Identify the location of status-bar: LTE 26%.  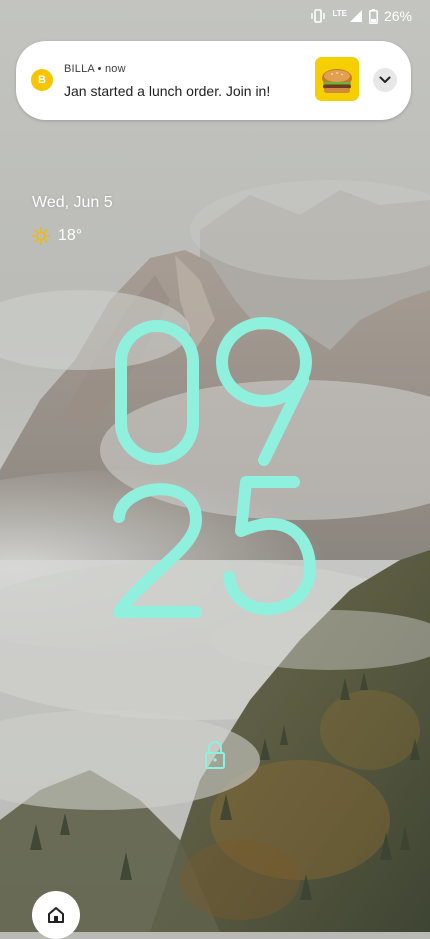
(361, 16).